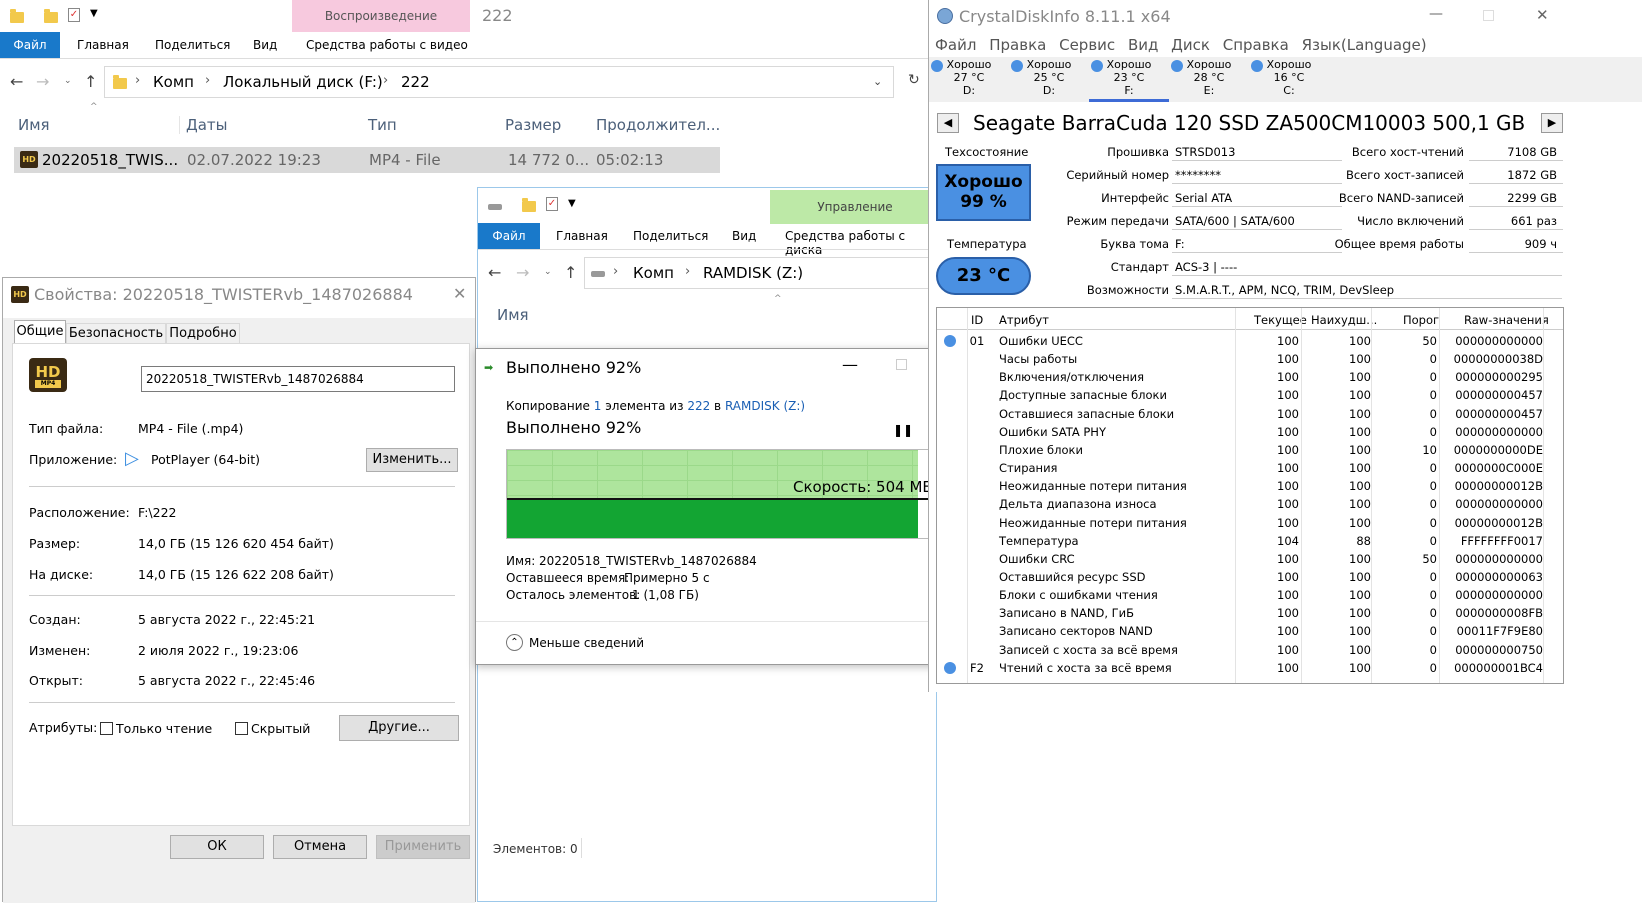 This screenshot has height=903, width=1642. I want to click on address-bar: › Комп › Локальный диск (F:) › 222 ⌄, so click(499, 82).